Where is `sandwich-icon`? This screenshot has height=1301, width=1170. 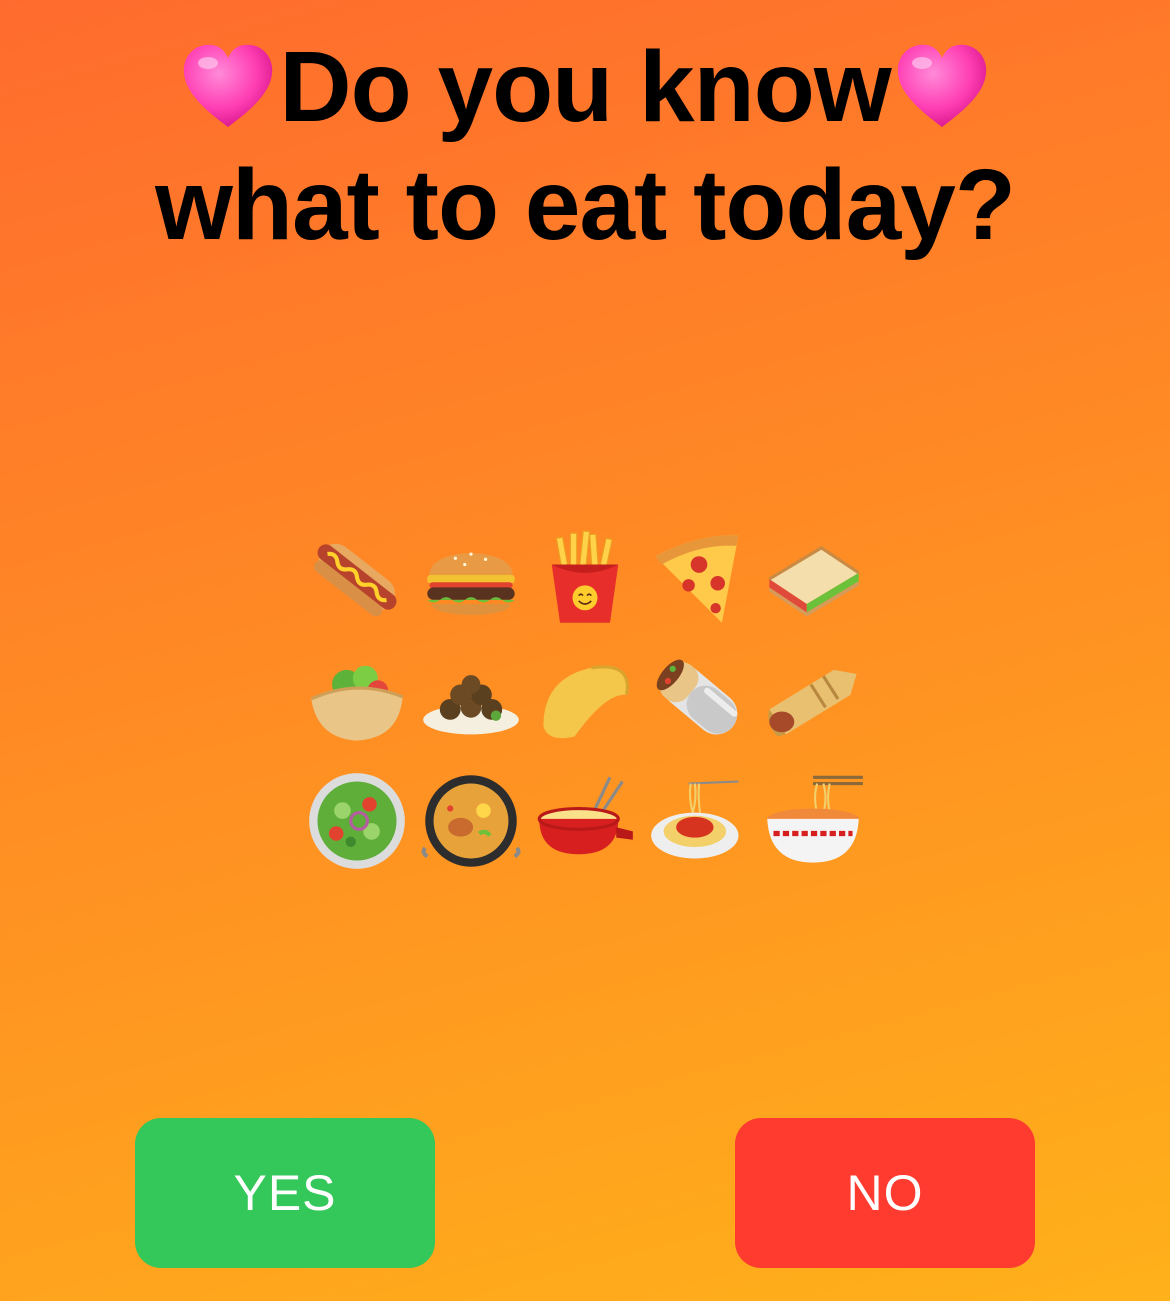 sandwich-icon is located at coordinates (814, 581).